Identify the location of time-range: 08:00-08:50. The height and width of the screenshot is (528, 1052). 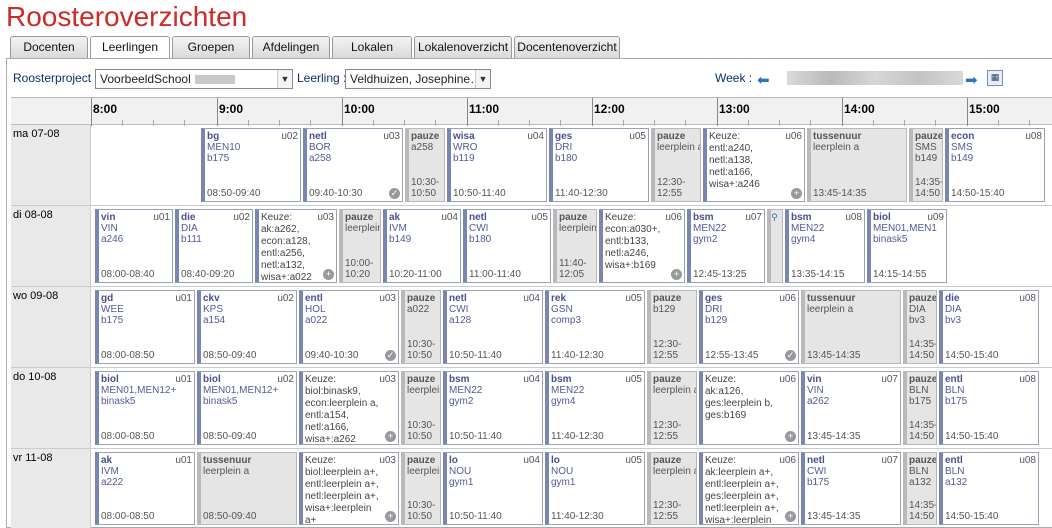
(128, 516).